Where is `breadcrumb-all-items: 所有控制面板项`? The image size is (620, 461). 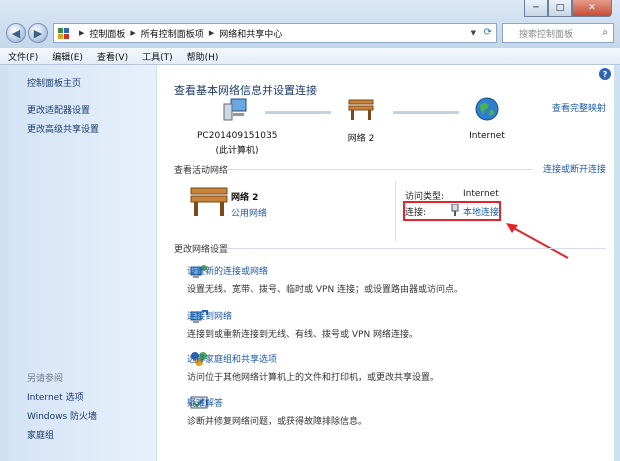 breadcrumb-all-items: 所有控制面板项 is located at coordinates (172, 33).